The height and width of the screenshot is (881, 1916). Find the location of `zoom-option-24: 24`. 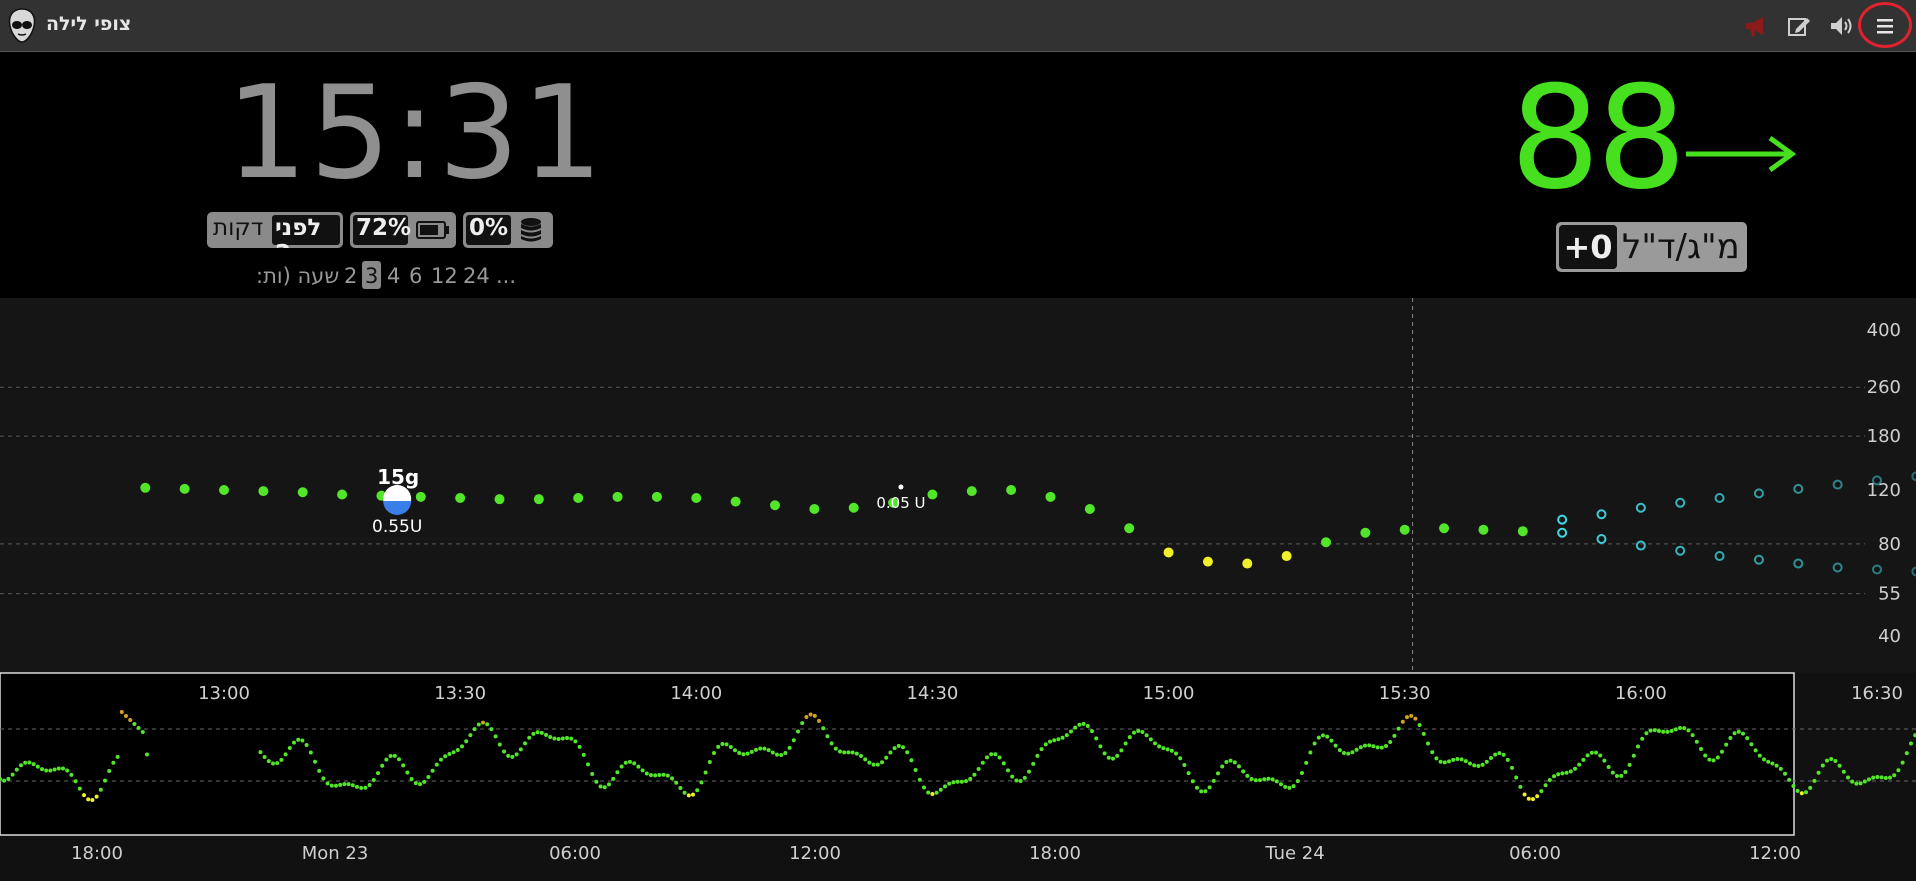

zoom-option-24: 24 is located at coordinates (476, 276).